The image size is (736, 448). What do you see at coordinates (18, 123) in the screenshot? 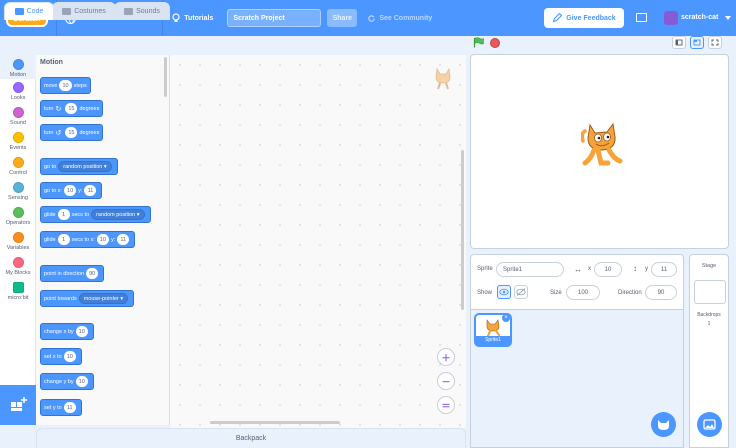
I see `category-label: Sound` at bounding box center [18, 123].